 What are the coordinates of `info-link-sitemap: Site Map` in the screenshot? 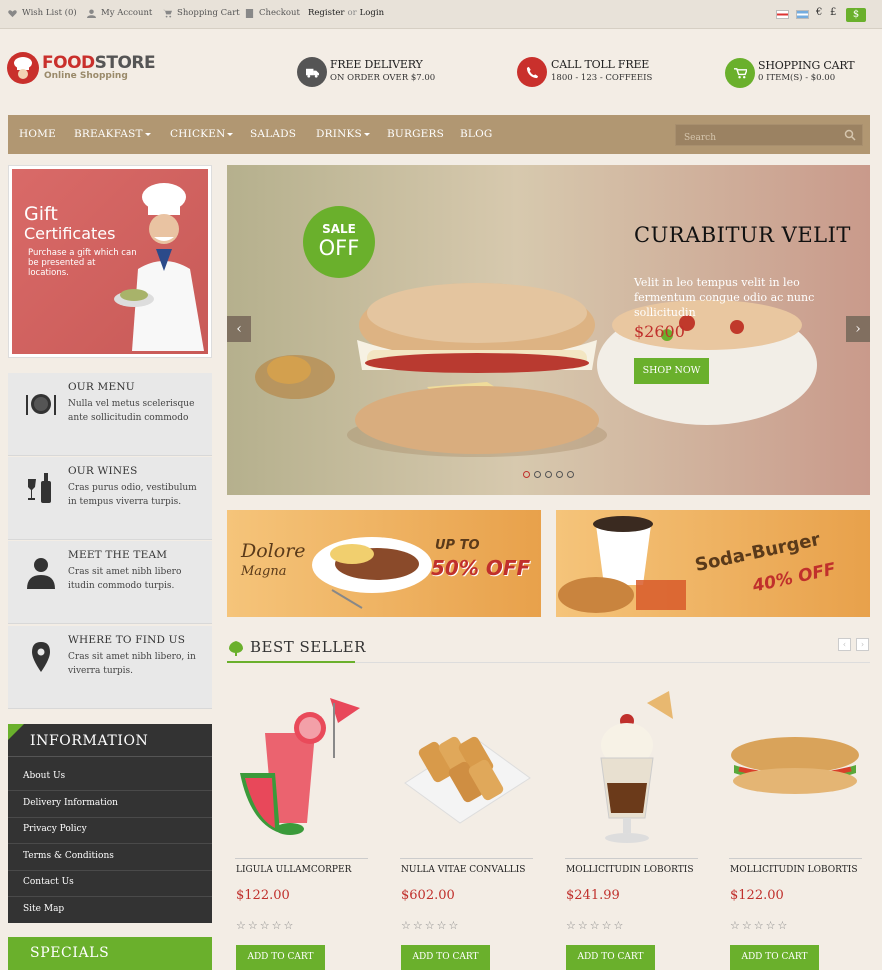 It's located at (43, 909).